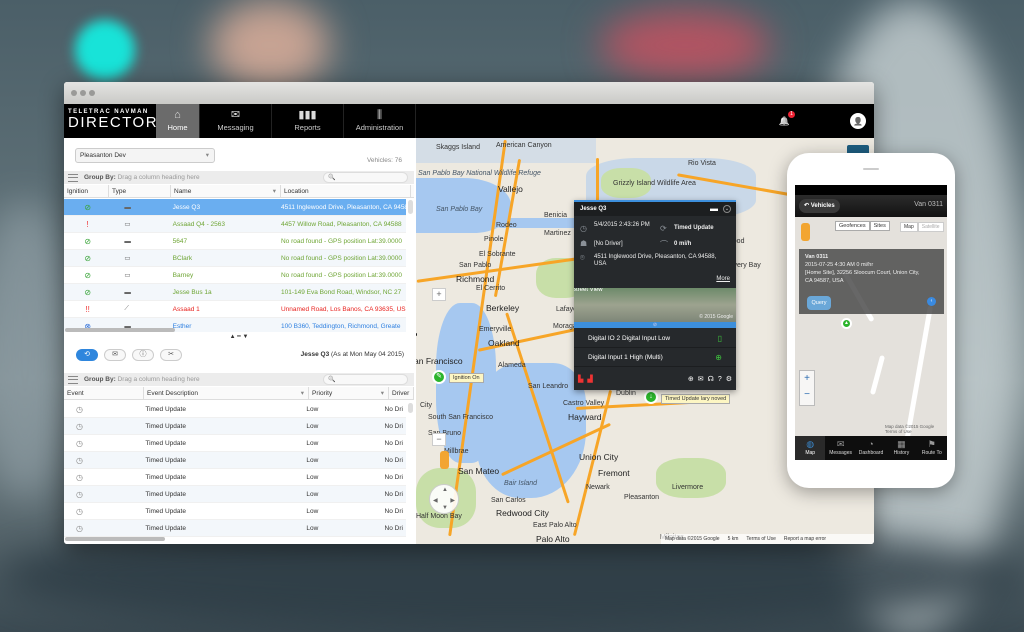  What do you see at coordinates (439, 377) in the screenshot?
I see `vehicle-marker-ignition: ✎` at bounding box center [439, 377].